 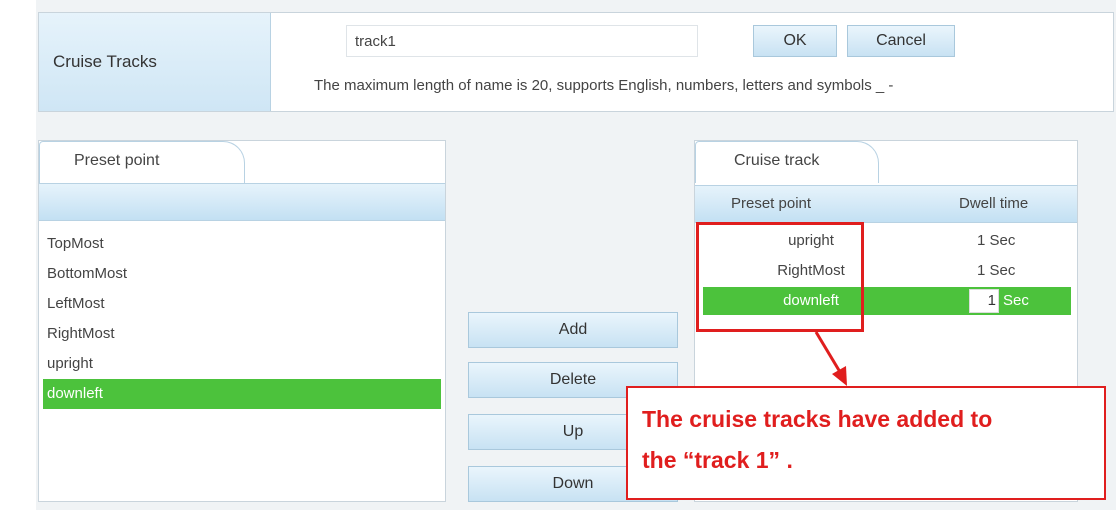 What do you see at coordinates (717, 460) in the screenshot?
I see `annotation-line-2: the “track 1” .` at bounding box center [717, 460].